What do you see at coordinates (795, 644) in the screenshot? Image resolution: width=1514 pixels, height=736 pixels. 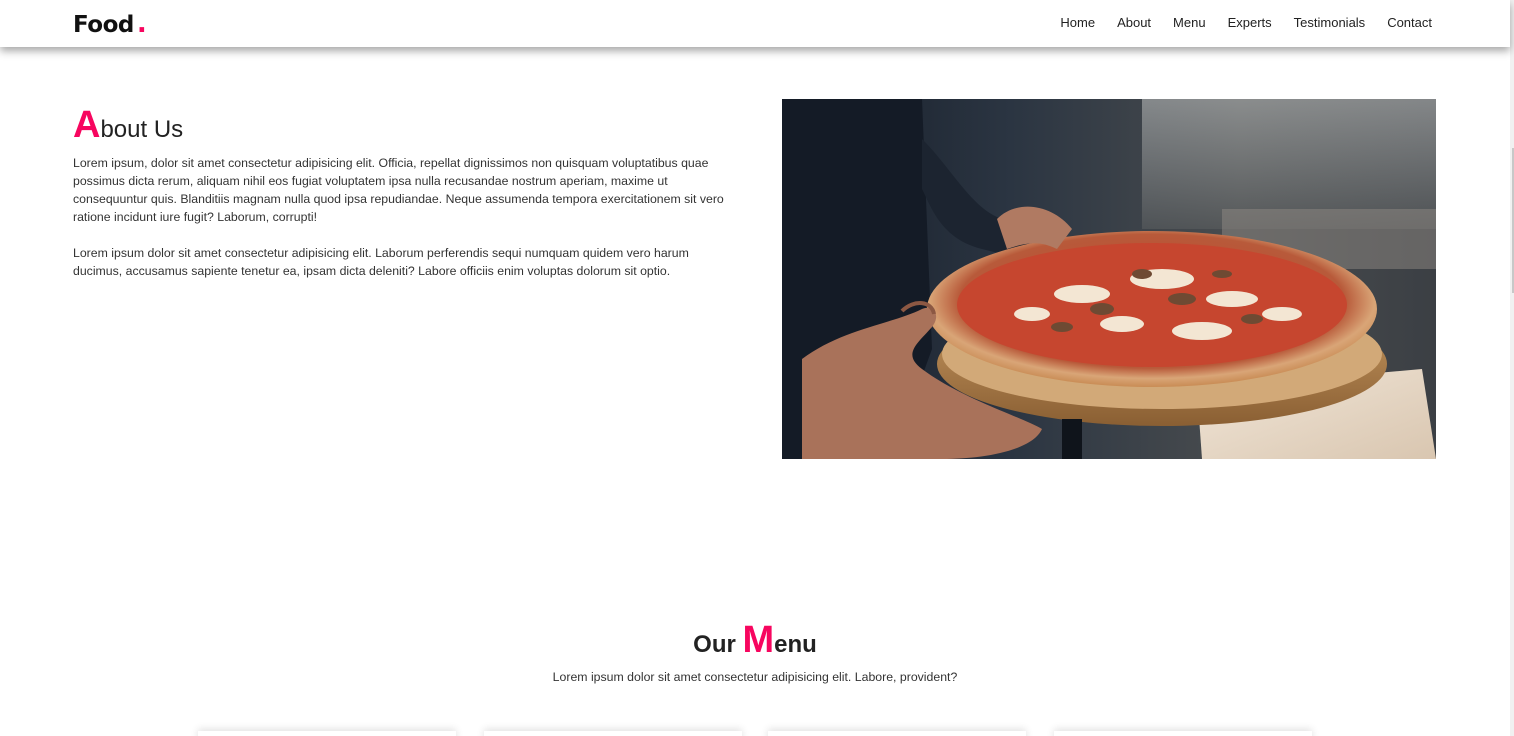 I see `menu-title-rest: enu` at bounding box center [795, 644].